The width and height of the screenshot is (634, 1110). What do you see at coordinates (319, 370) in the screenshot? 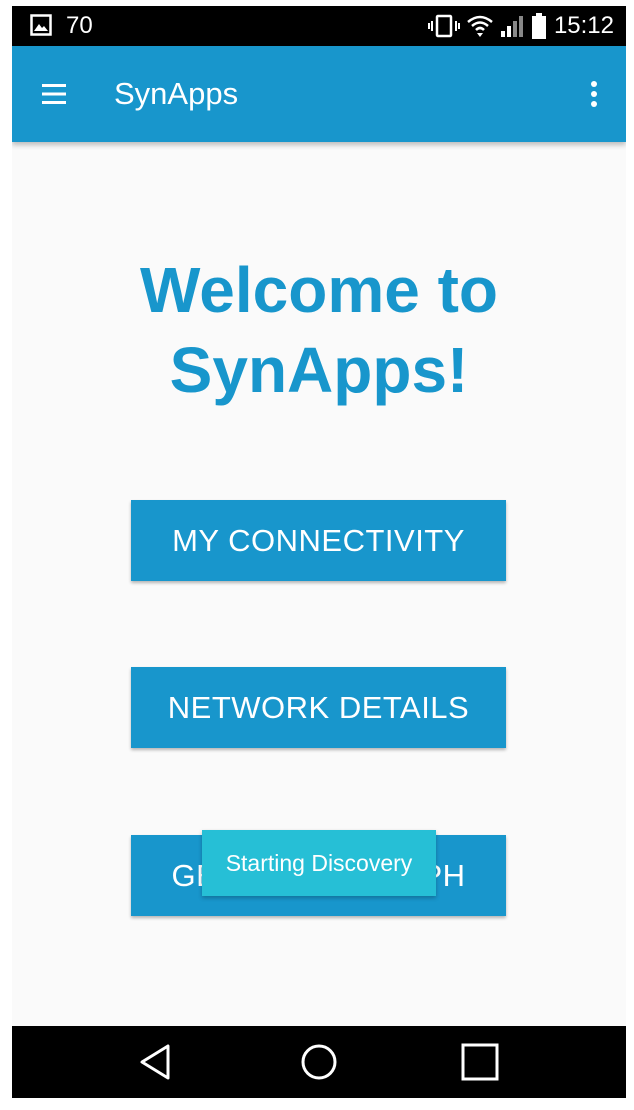
I see `welcome-line-2: SynApps!` at bounding box center [319, 370].